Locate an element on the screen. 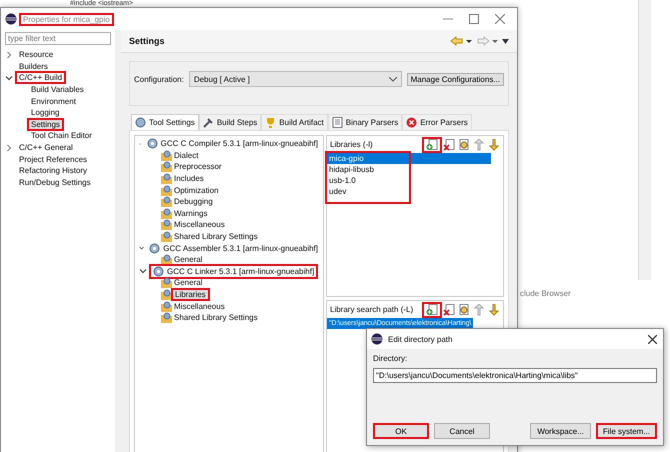  dialog-button: Cancel is located at coordinates (462, 431).